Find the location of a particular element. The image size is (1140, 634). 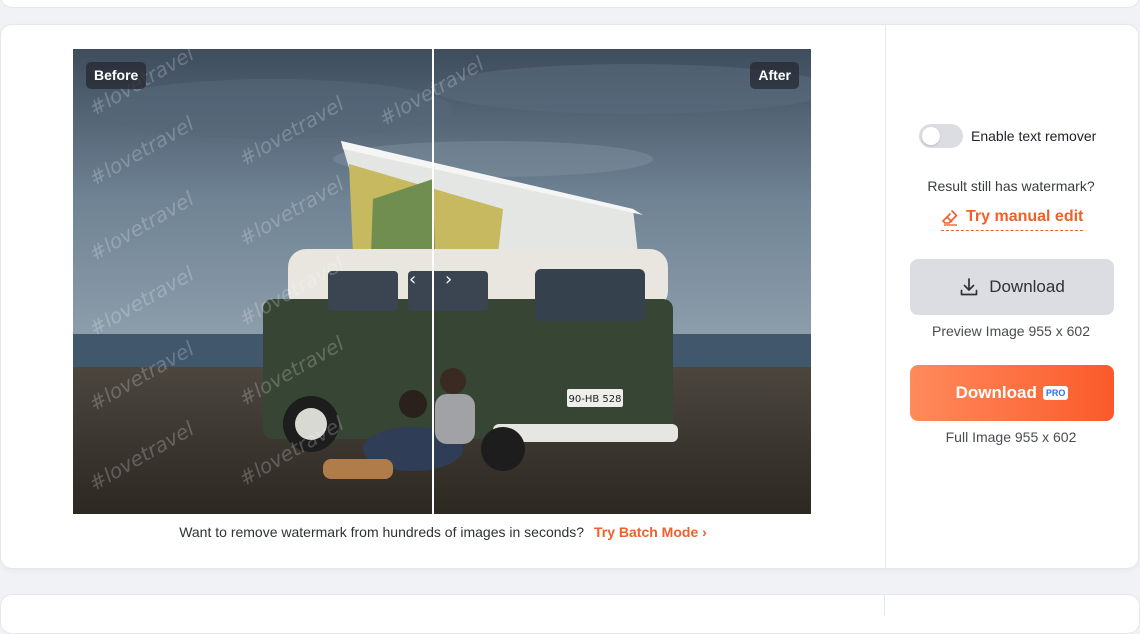

still-has-watermark-text: Result still has watermark? is located at coordinates (1011, 186).